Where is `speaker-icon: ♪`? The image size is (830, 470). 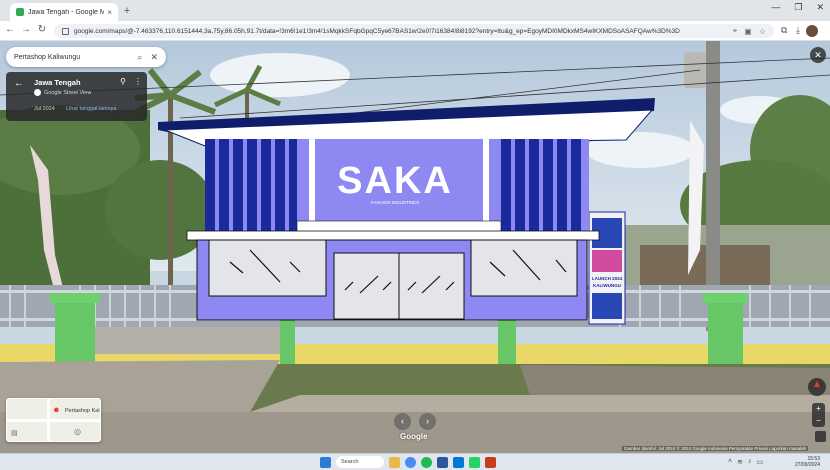
speaker-icon: ♪ is located at coordinates (750, 462).